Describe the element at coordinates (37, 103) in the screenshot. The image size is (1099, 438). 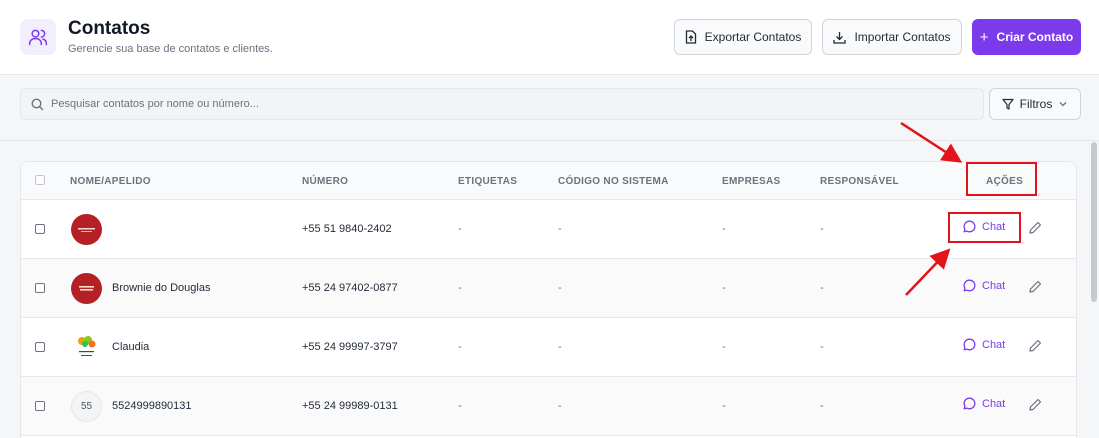
I see `search-icon` at that location.